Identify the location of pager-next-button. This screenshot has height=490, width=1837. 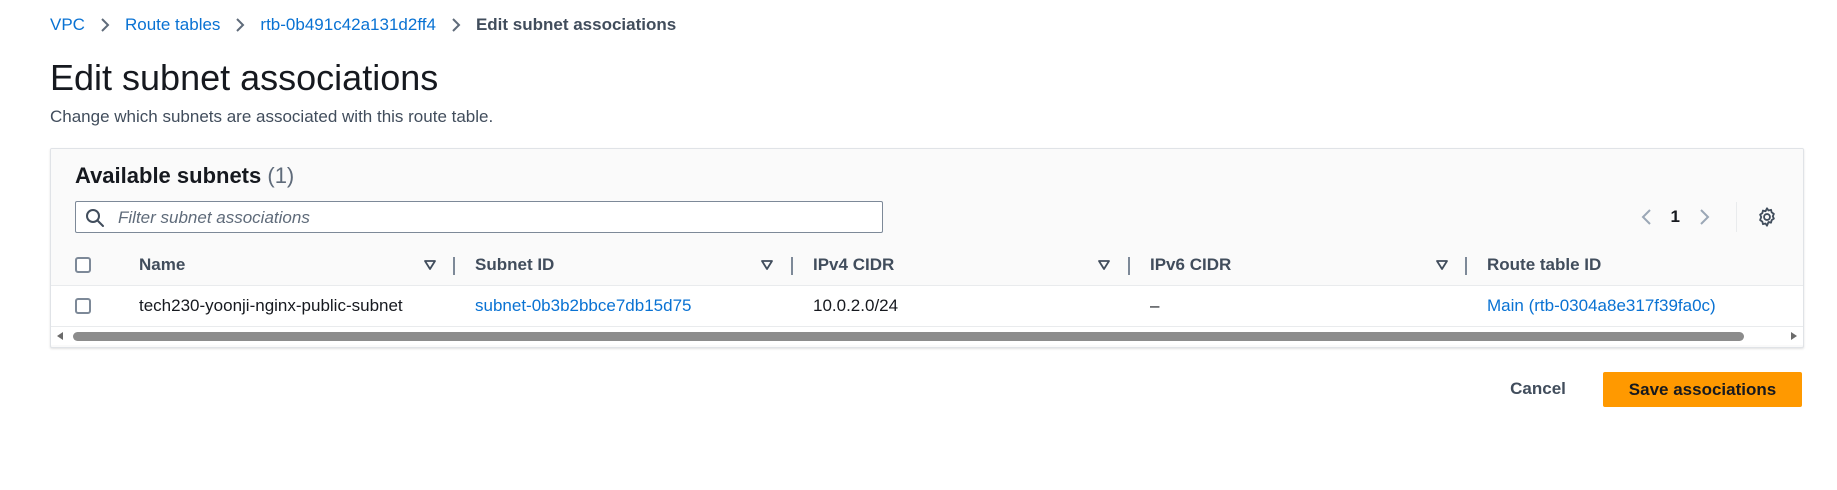
(1705, 217).